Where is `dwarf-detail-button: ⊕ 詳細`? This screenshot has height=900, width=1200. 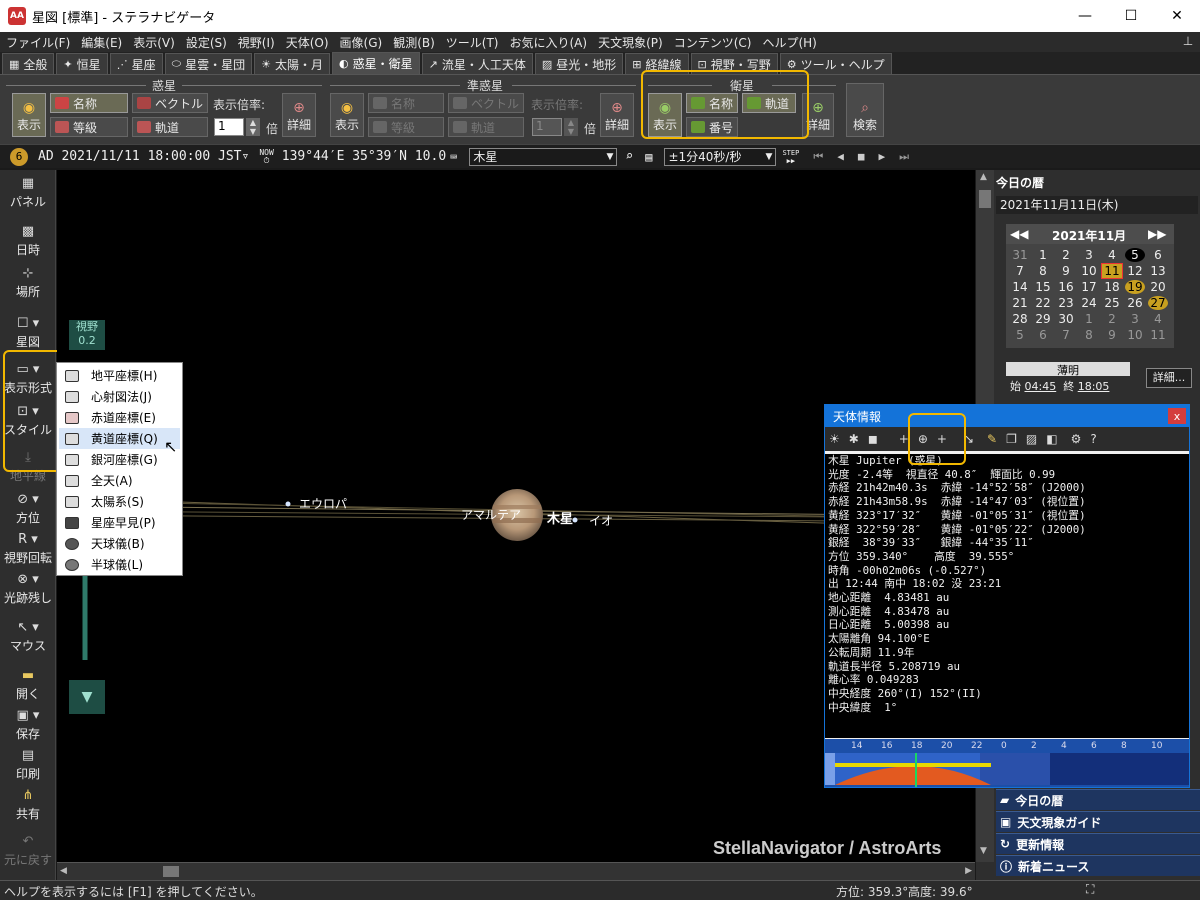
dwarf-detail-button: ⊕ 詳細 is located at coordinates (617, 115).